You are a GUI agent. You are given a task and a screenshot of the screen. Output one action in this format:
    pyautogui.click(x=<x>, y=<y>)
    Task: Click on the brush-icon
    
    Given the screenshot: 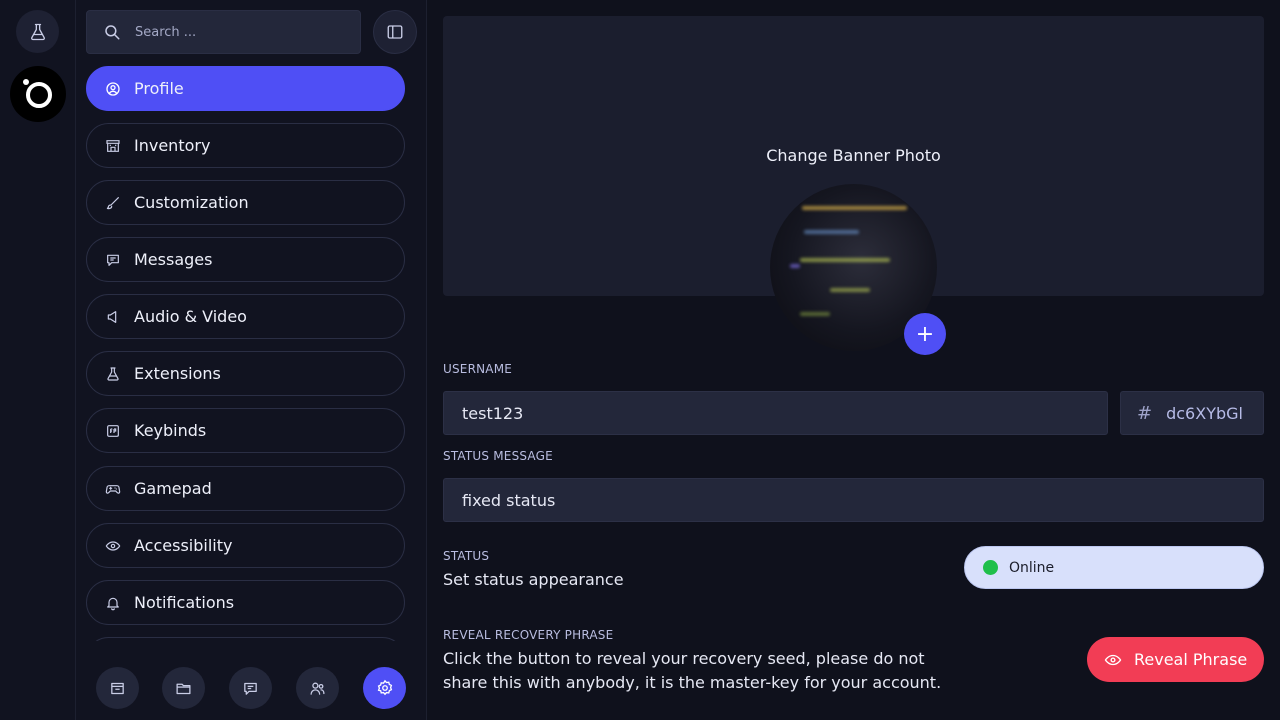 What is the action you would take?
    pyautogui.click(x=113, y=203)
    